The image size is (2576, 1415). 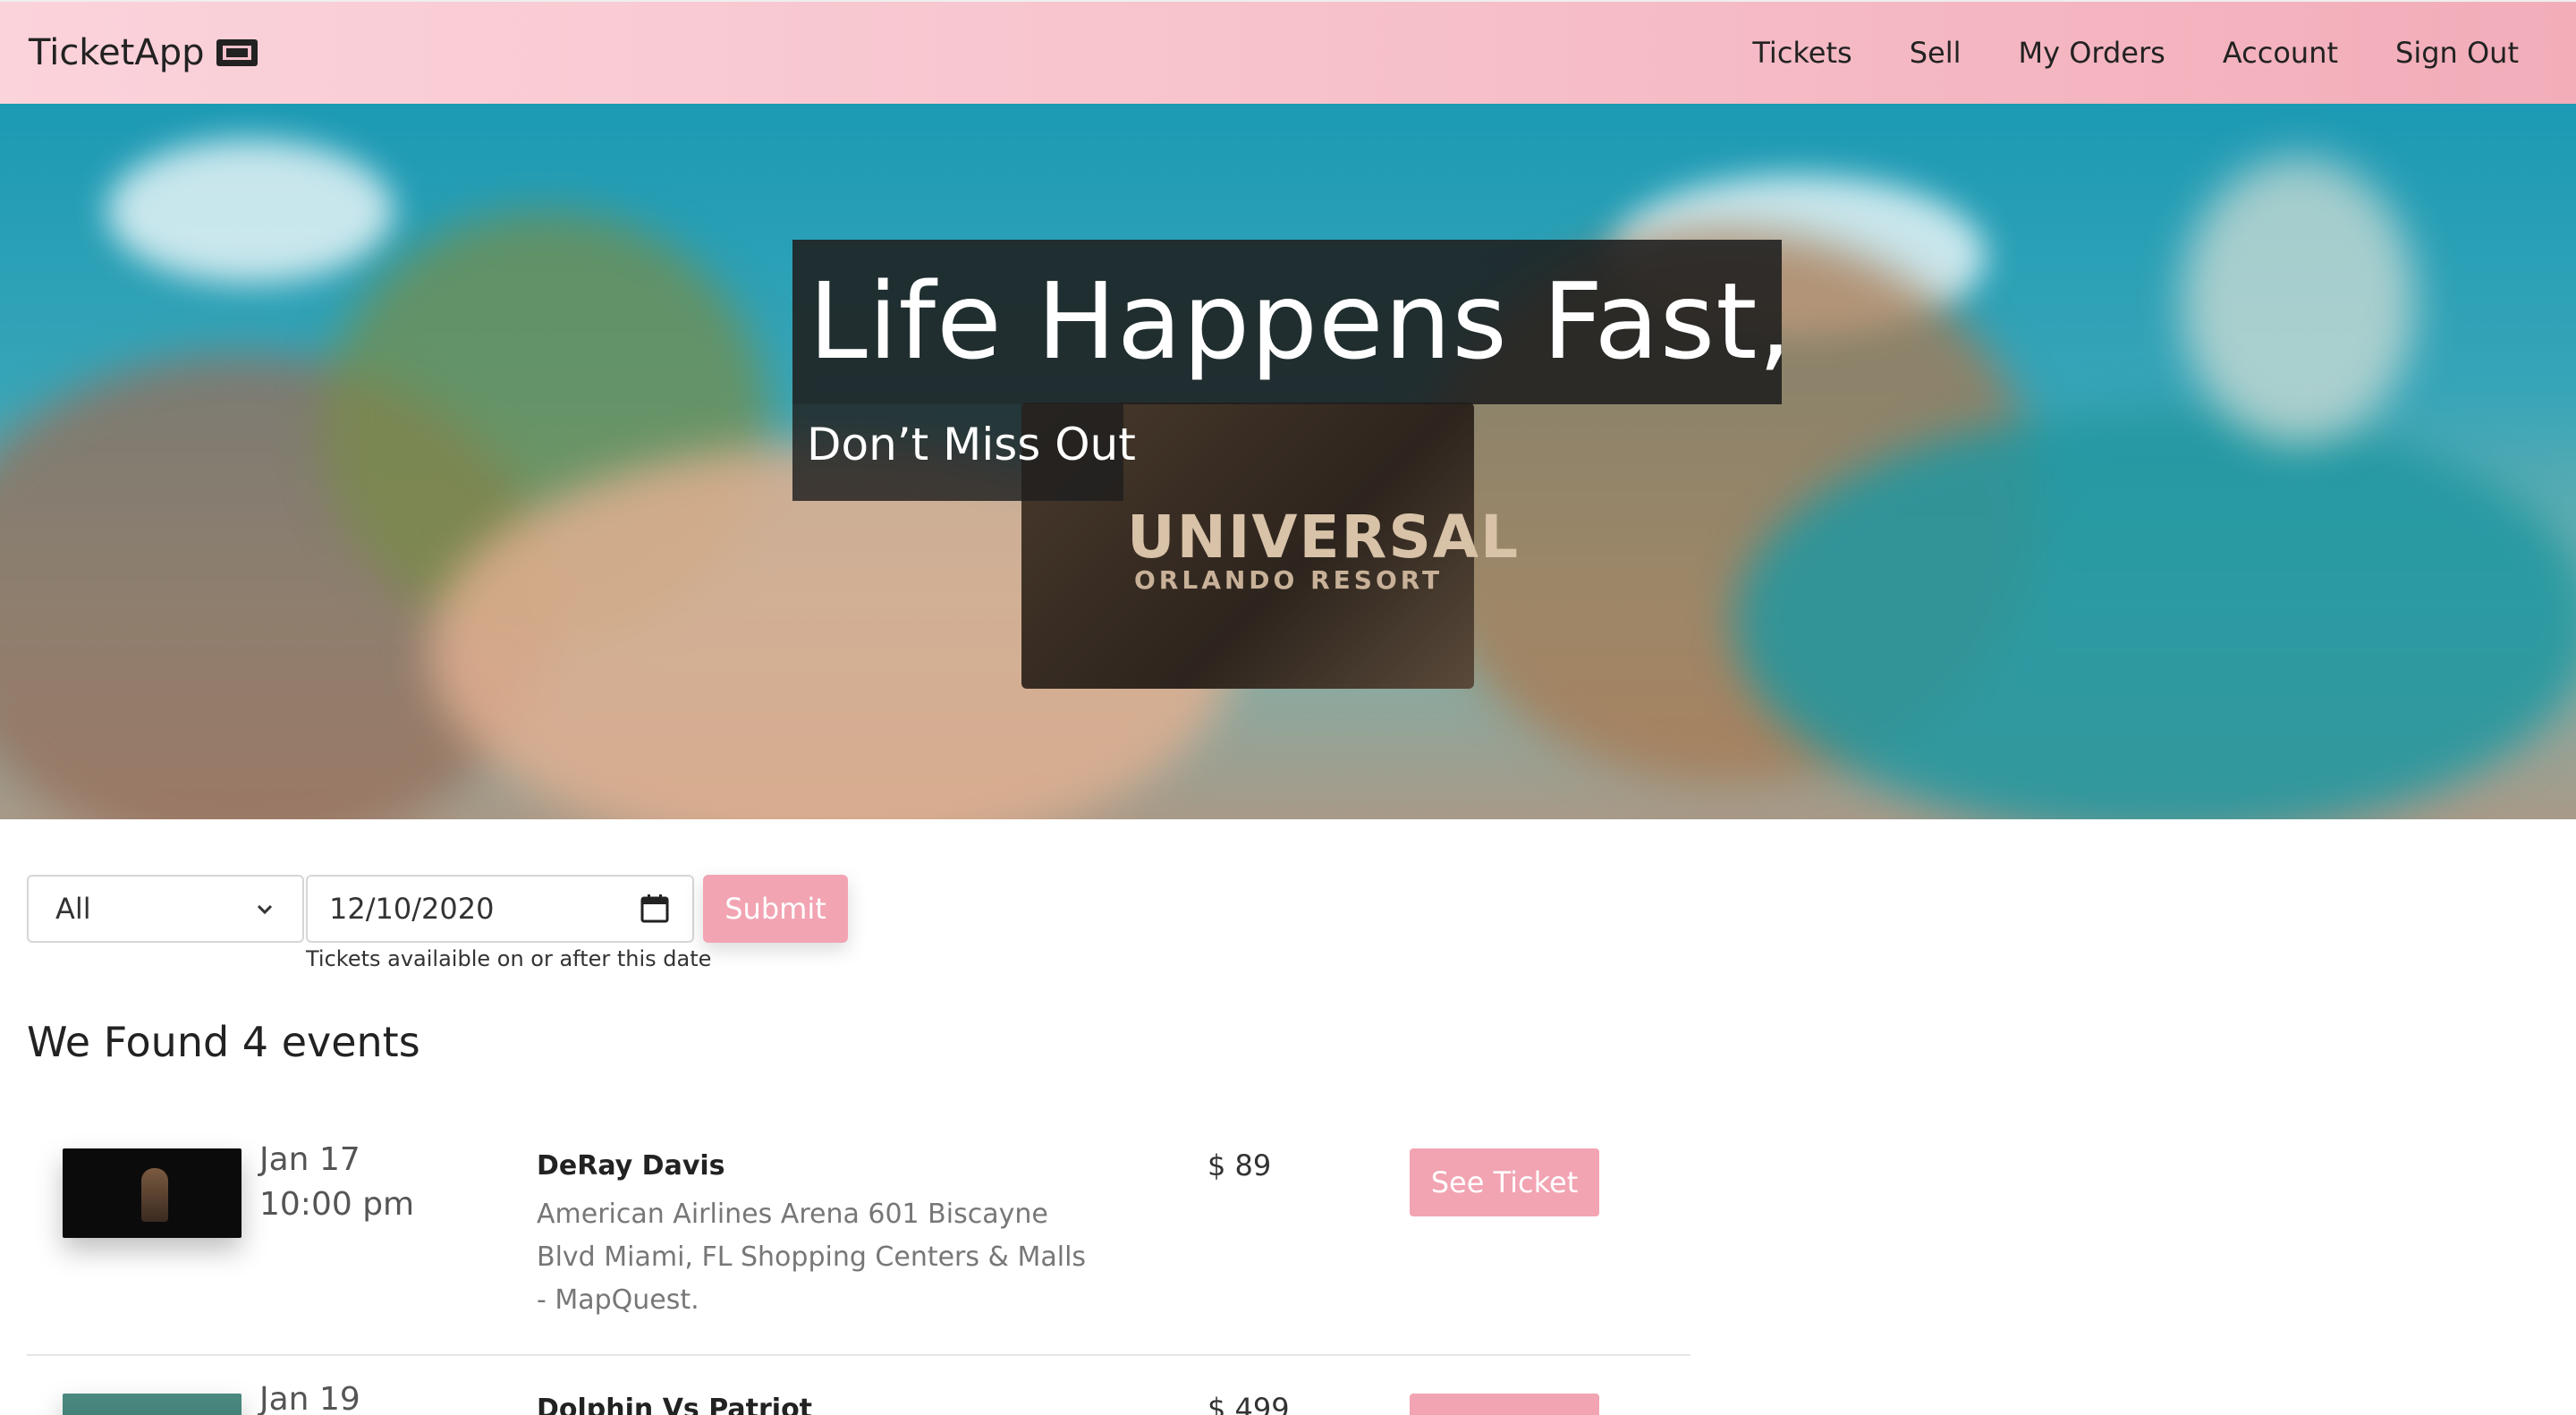 I want to click on performer-figure, so click(x=154, y=1195).